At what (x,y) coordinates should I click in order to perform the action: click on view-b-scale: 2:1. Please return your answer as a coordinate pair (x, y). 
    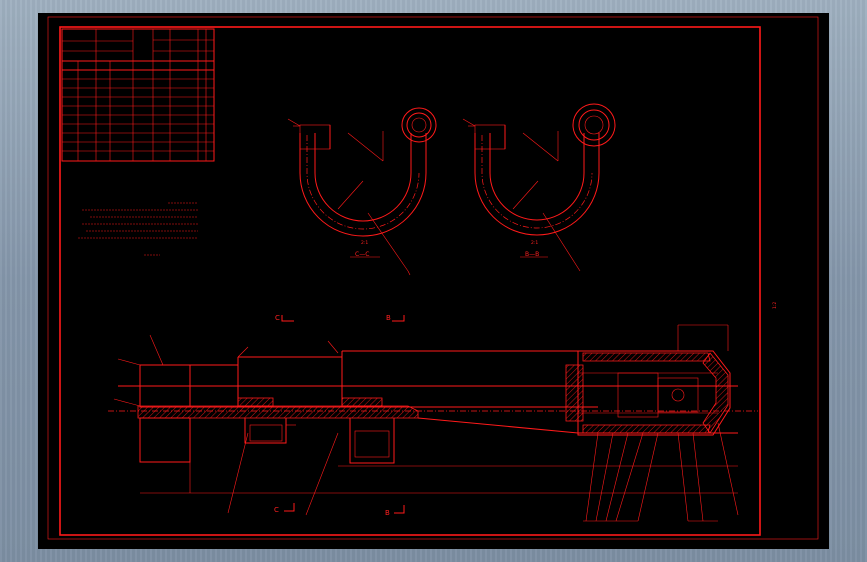
    Looking at the image, I should click on (534, 243).